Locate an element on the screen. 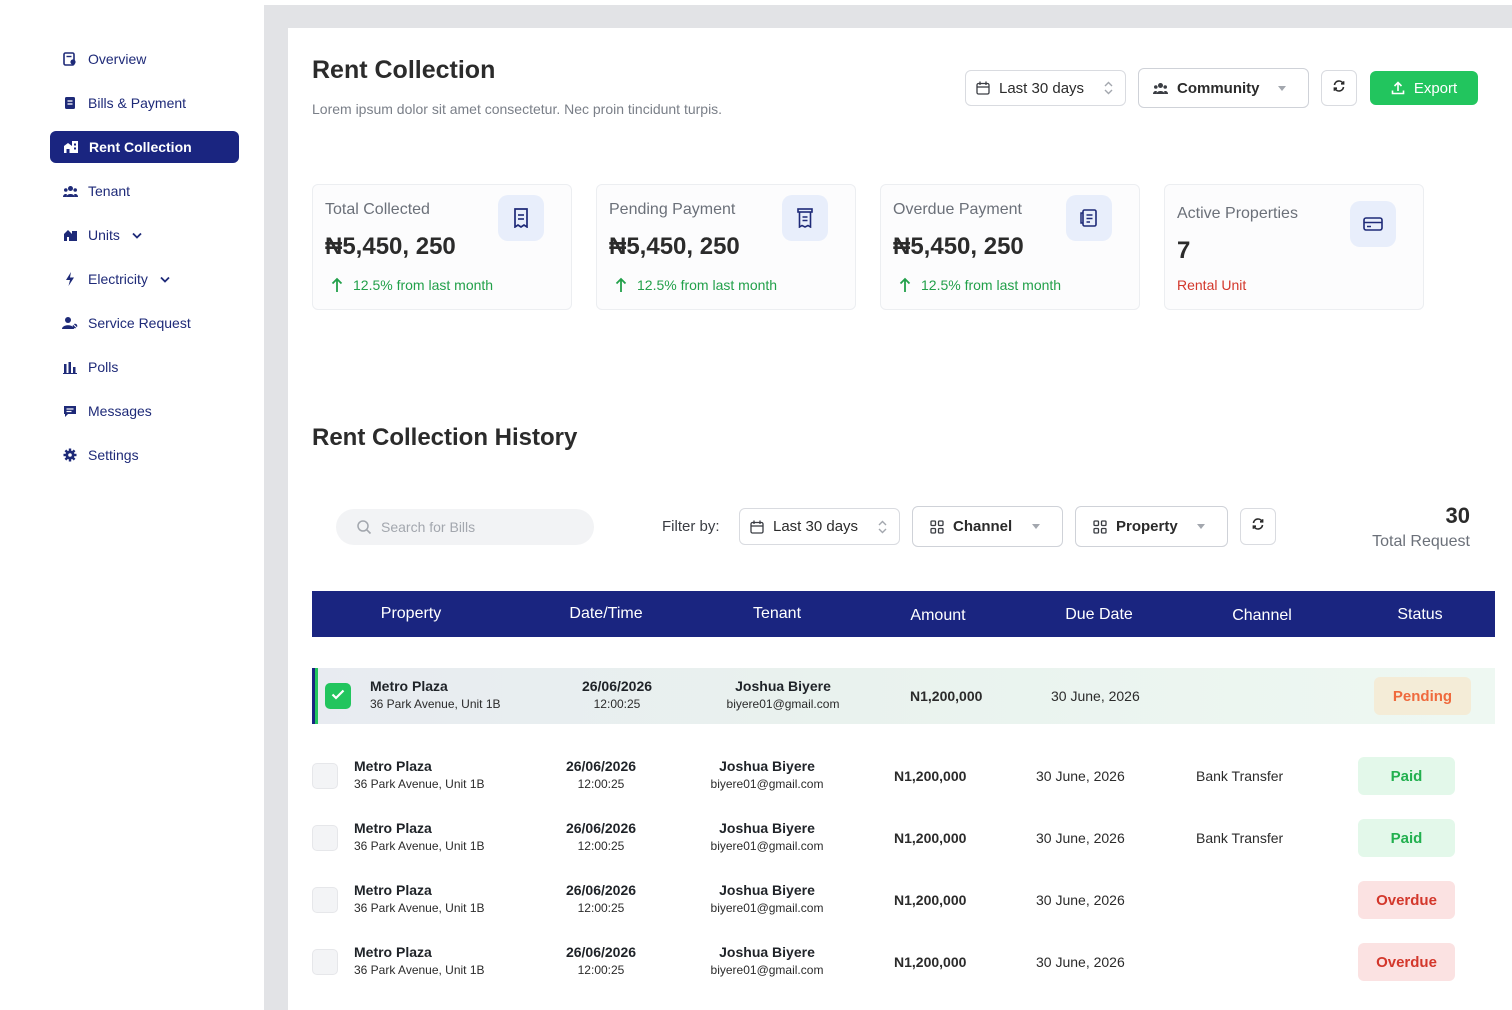 The image size is (1512, 1010). refresh-button is located at coordinates (1339, 88).